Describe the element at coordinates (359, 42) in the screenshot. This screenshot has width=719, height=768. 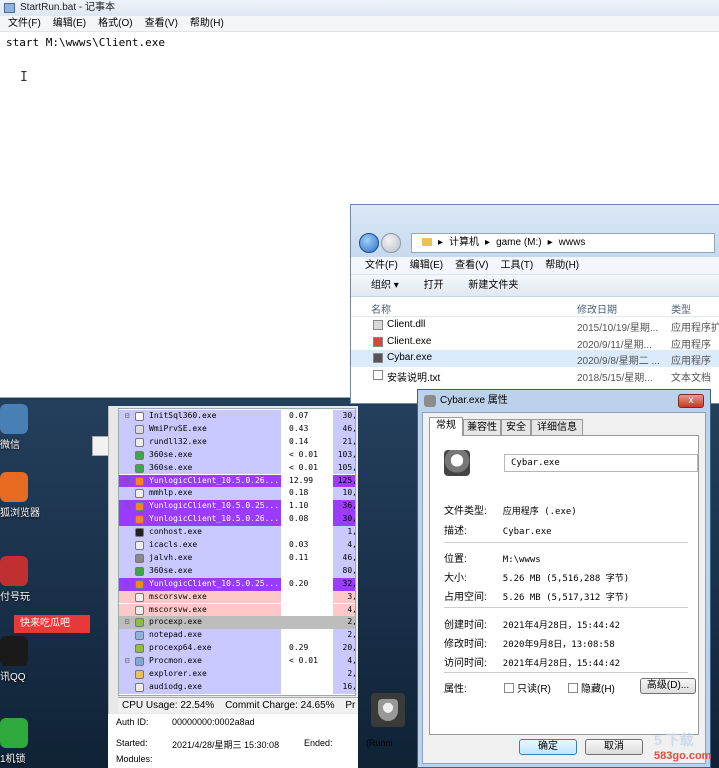
I see `notepad-text-area: start M:\wwws\Client.exe` at that location.